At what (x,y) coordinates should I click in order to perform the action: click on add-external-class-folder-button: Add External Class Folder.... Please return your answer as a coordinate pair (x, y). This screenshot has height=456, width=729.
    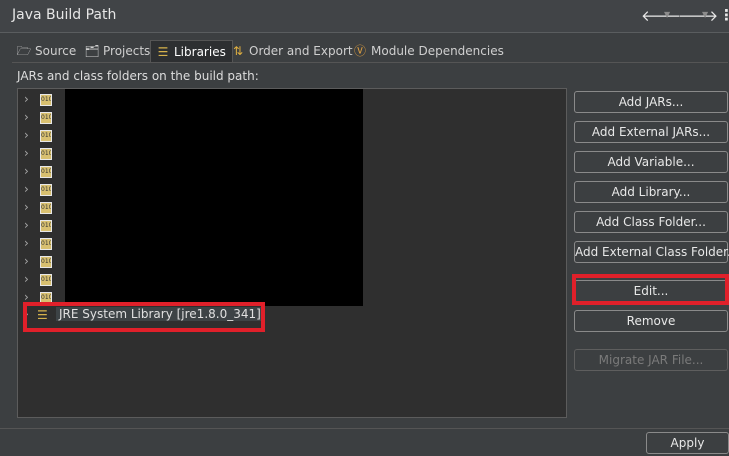
    Looking at the image, I should click on (651, 252).